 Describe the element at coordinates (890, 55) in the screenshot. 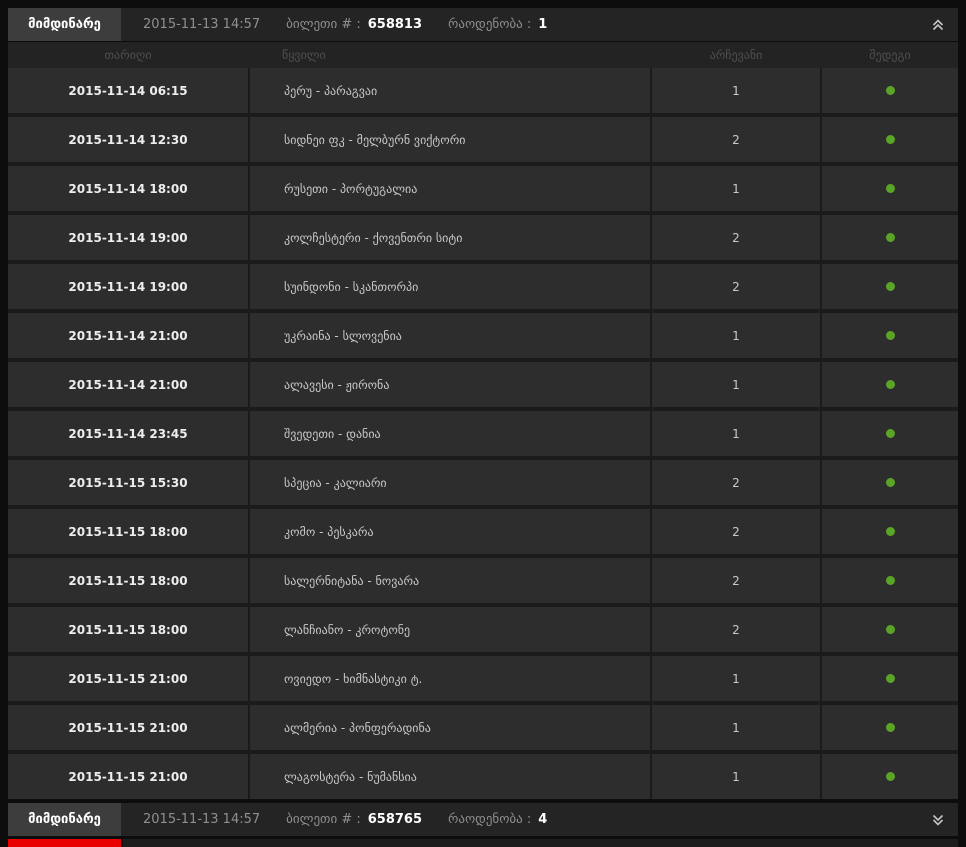

I see `column-header-result: შედეგი` at that location.